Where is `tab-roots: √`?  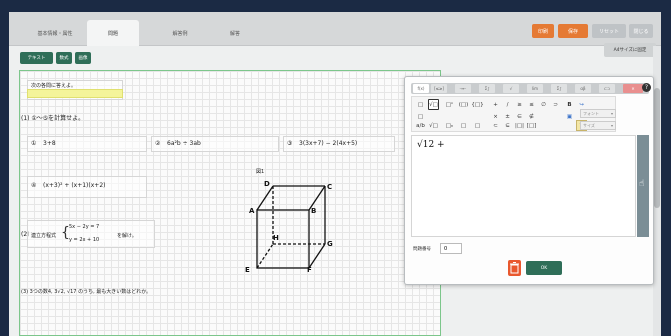 tab-roots: √ is located at coordinates (511, 88).